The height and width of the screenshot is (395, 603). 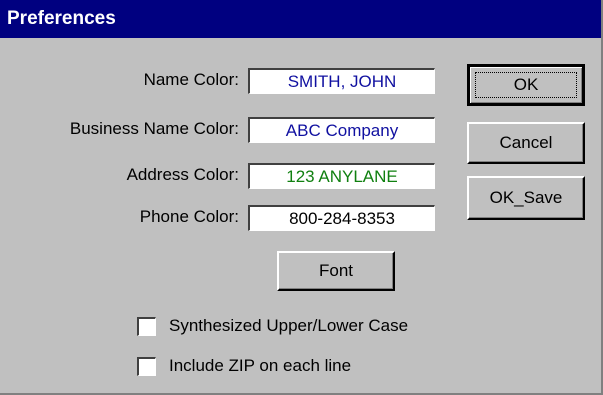 I want to click on business-name-color-field: ABC Company, so click(x=341, y=130).